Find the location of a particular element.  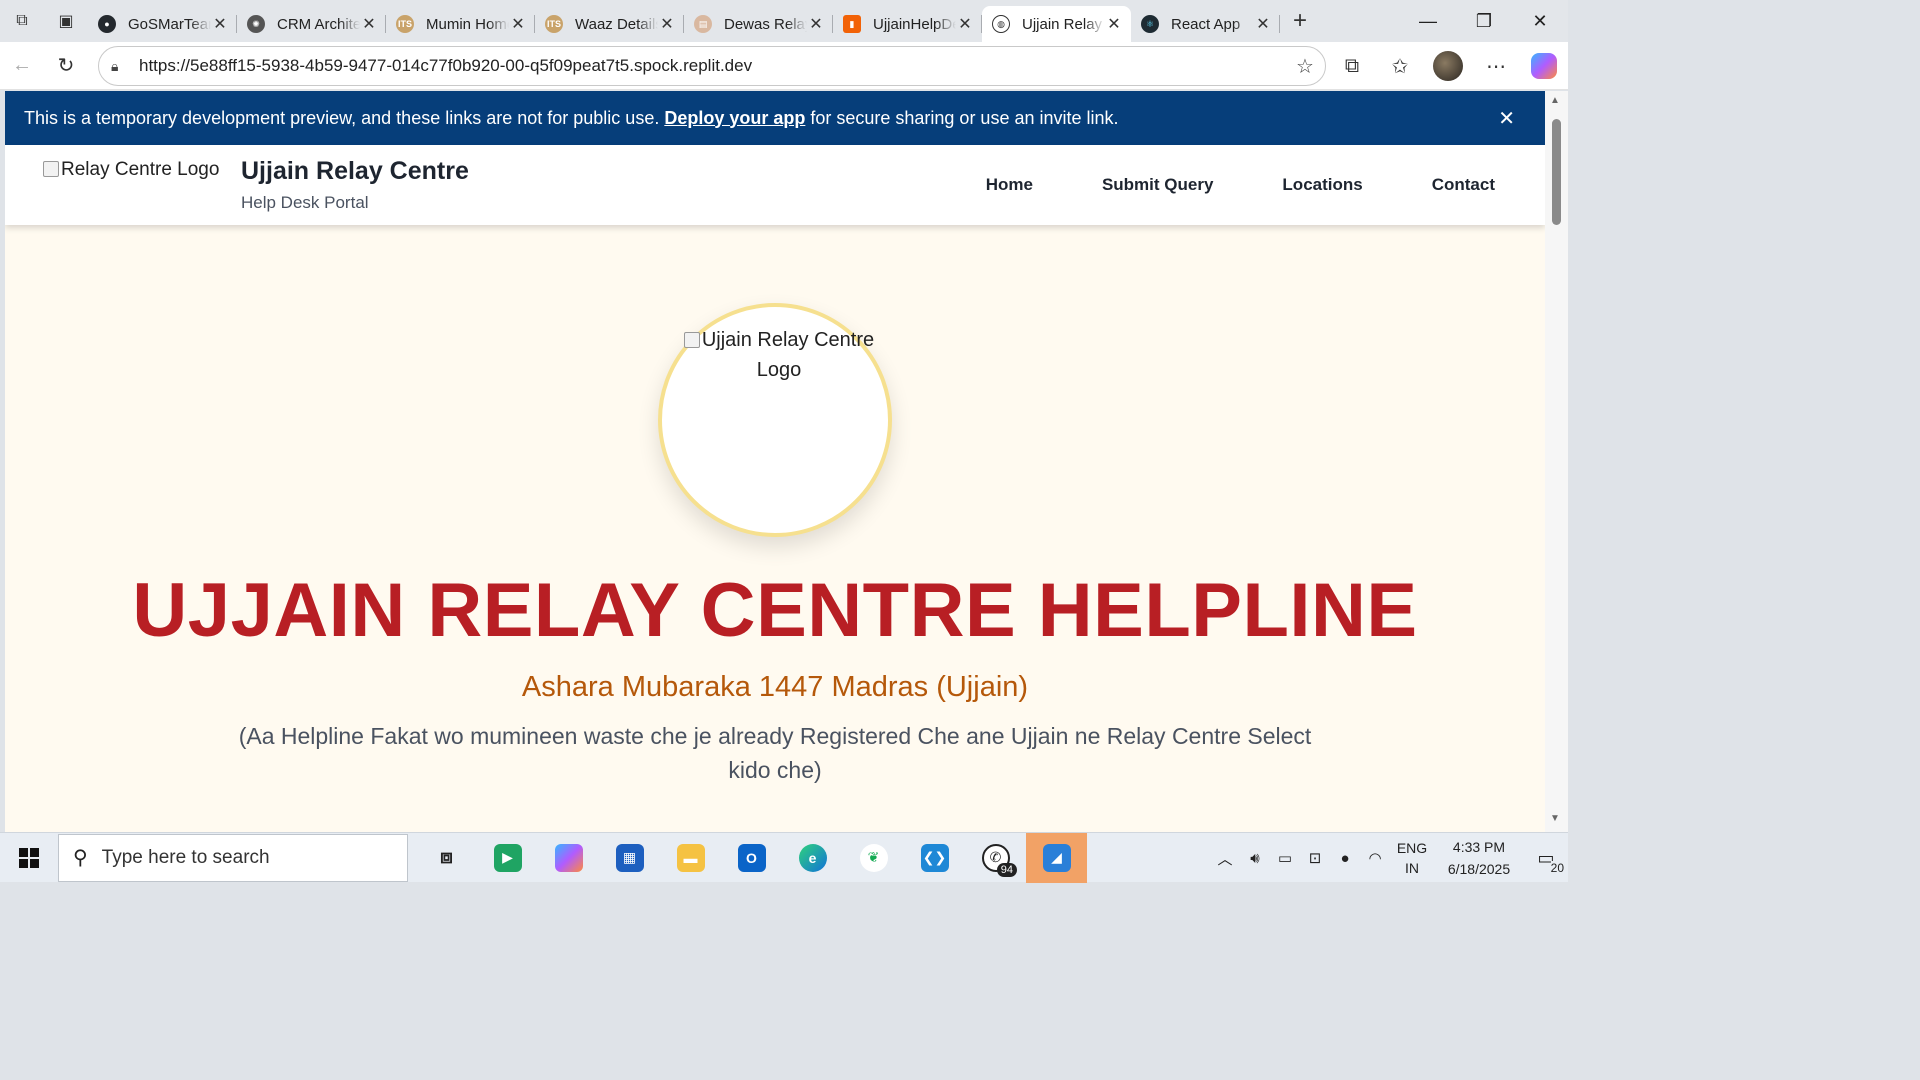

close-window-icon: ✕ is located at coordinates (1540, 21).